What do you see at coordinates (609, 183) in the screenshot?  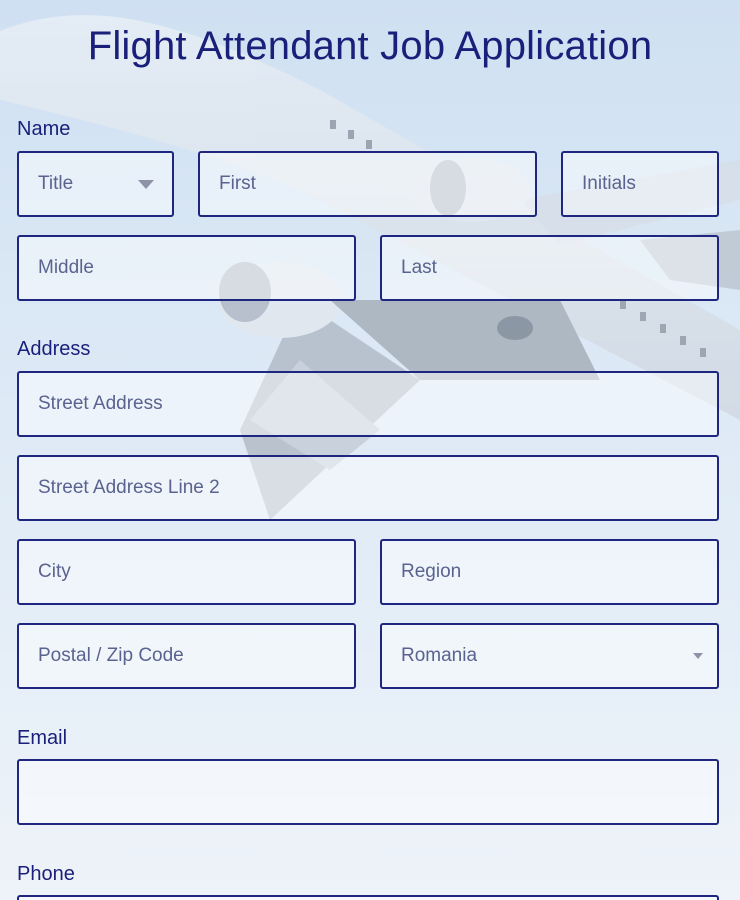 I see `initials-placeholder: Initials` at bounding box center [609, 183].